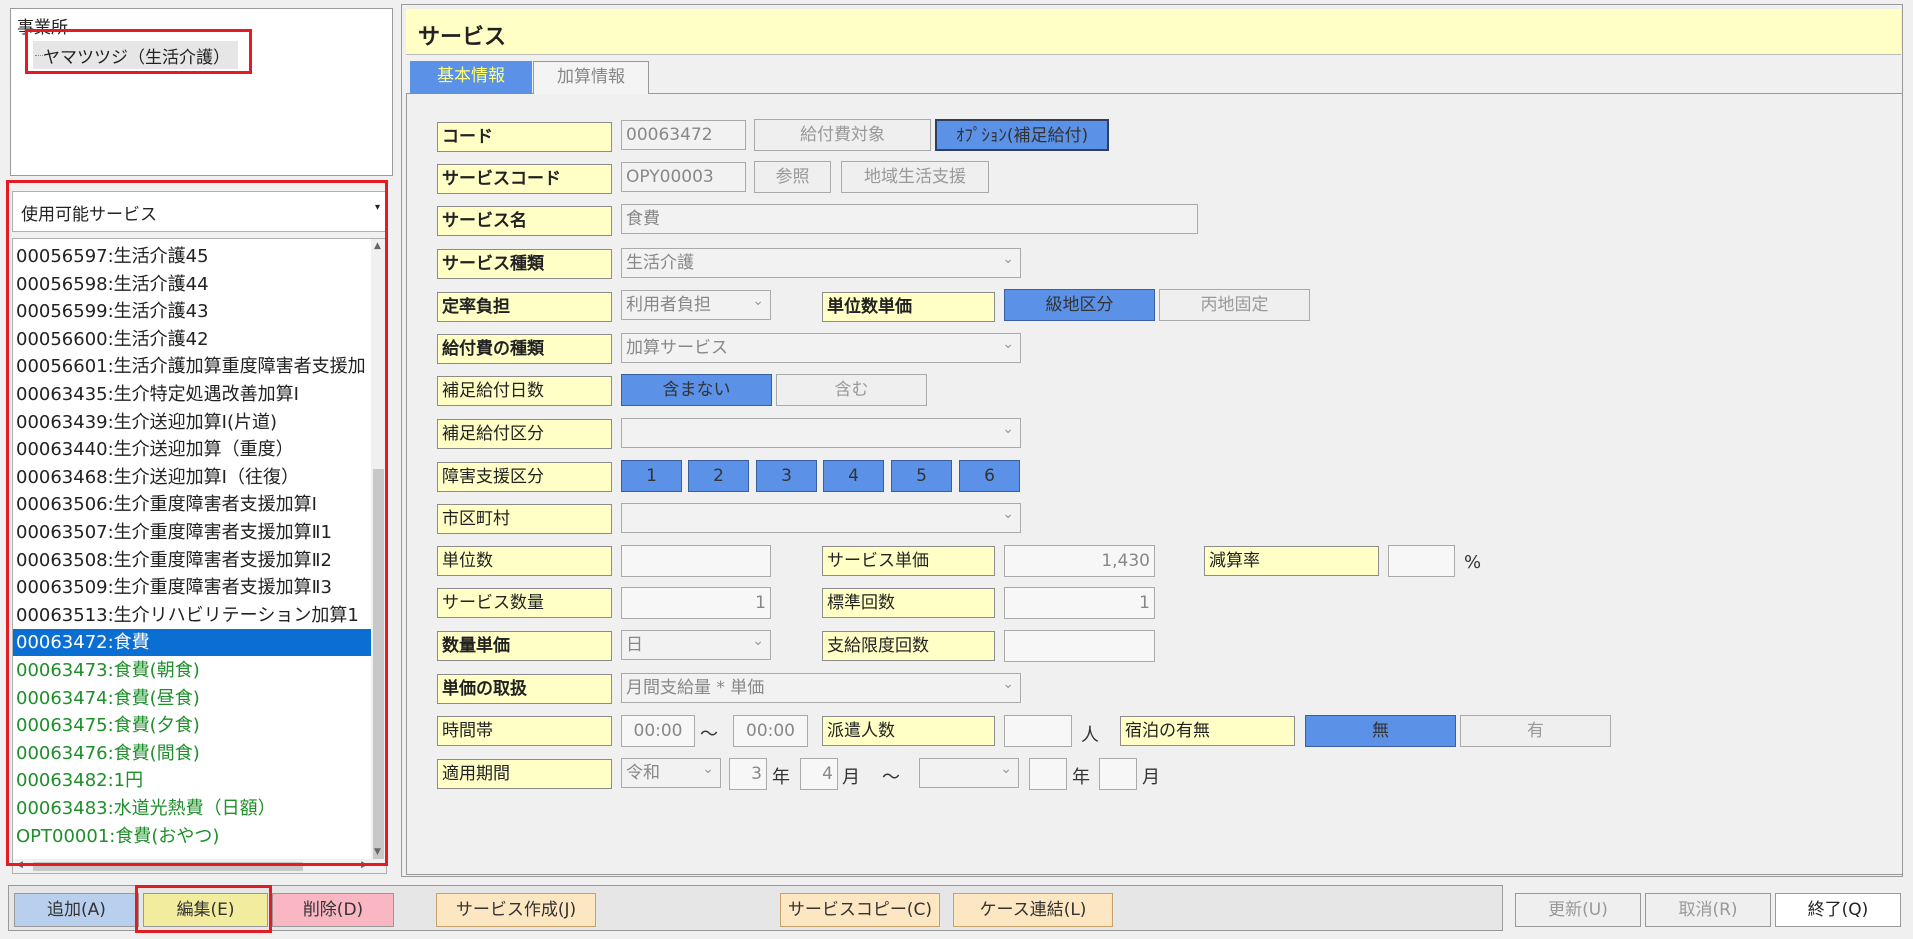 This screenshot has height=939, width=1913. I want to click on city-label: 市区町村, so click(524, 519).